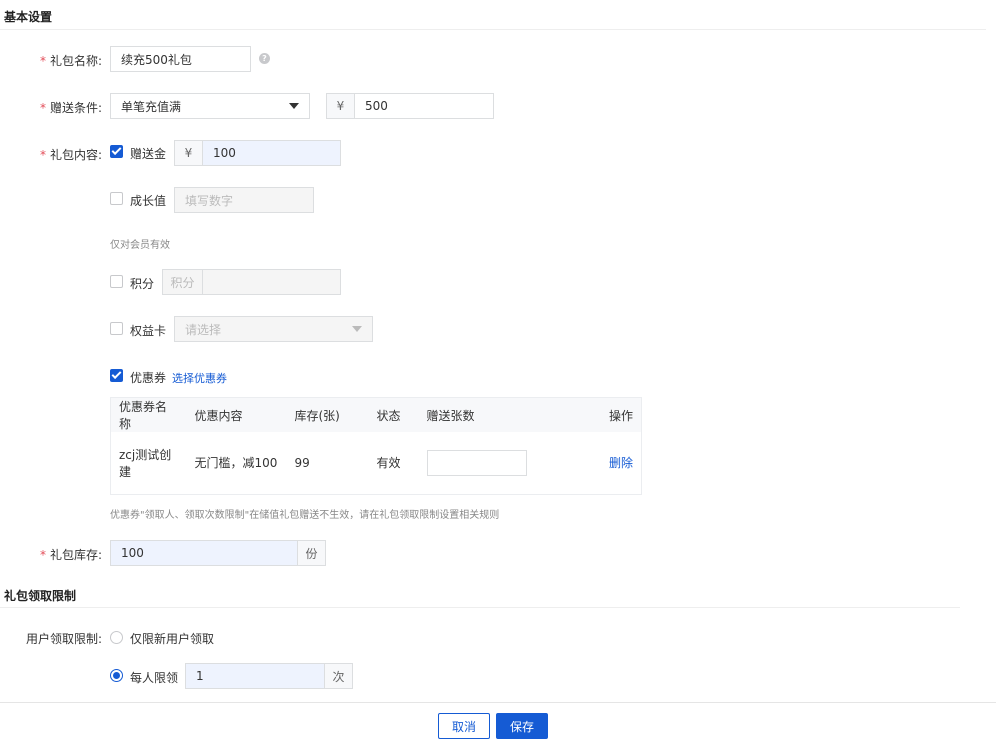 The image size is (996, 740). I want to click on coupon-hint: 优惠券"领取人、领取次数限制"在储值礼包赠送不生效，请在礼包领取限制设置相关规则, so click(305, 515).